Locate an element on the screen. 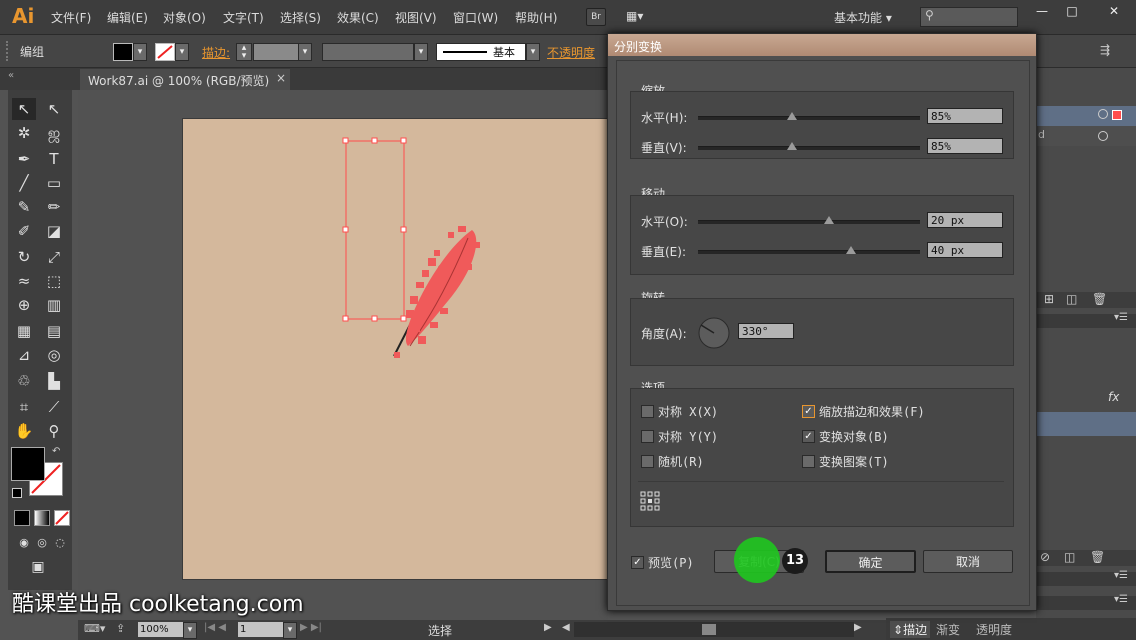 The height and width of the screenshot is (640, 1136). layer-row-selected is located at coordinates (1086, 116).